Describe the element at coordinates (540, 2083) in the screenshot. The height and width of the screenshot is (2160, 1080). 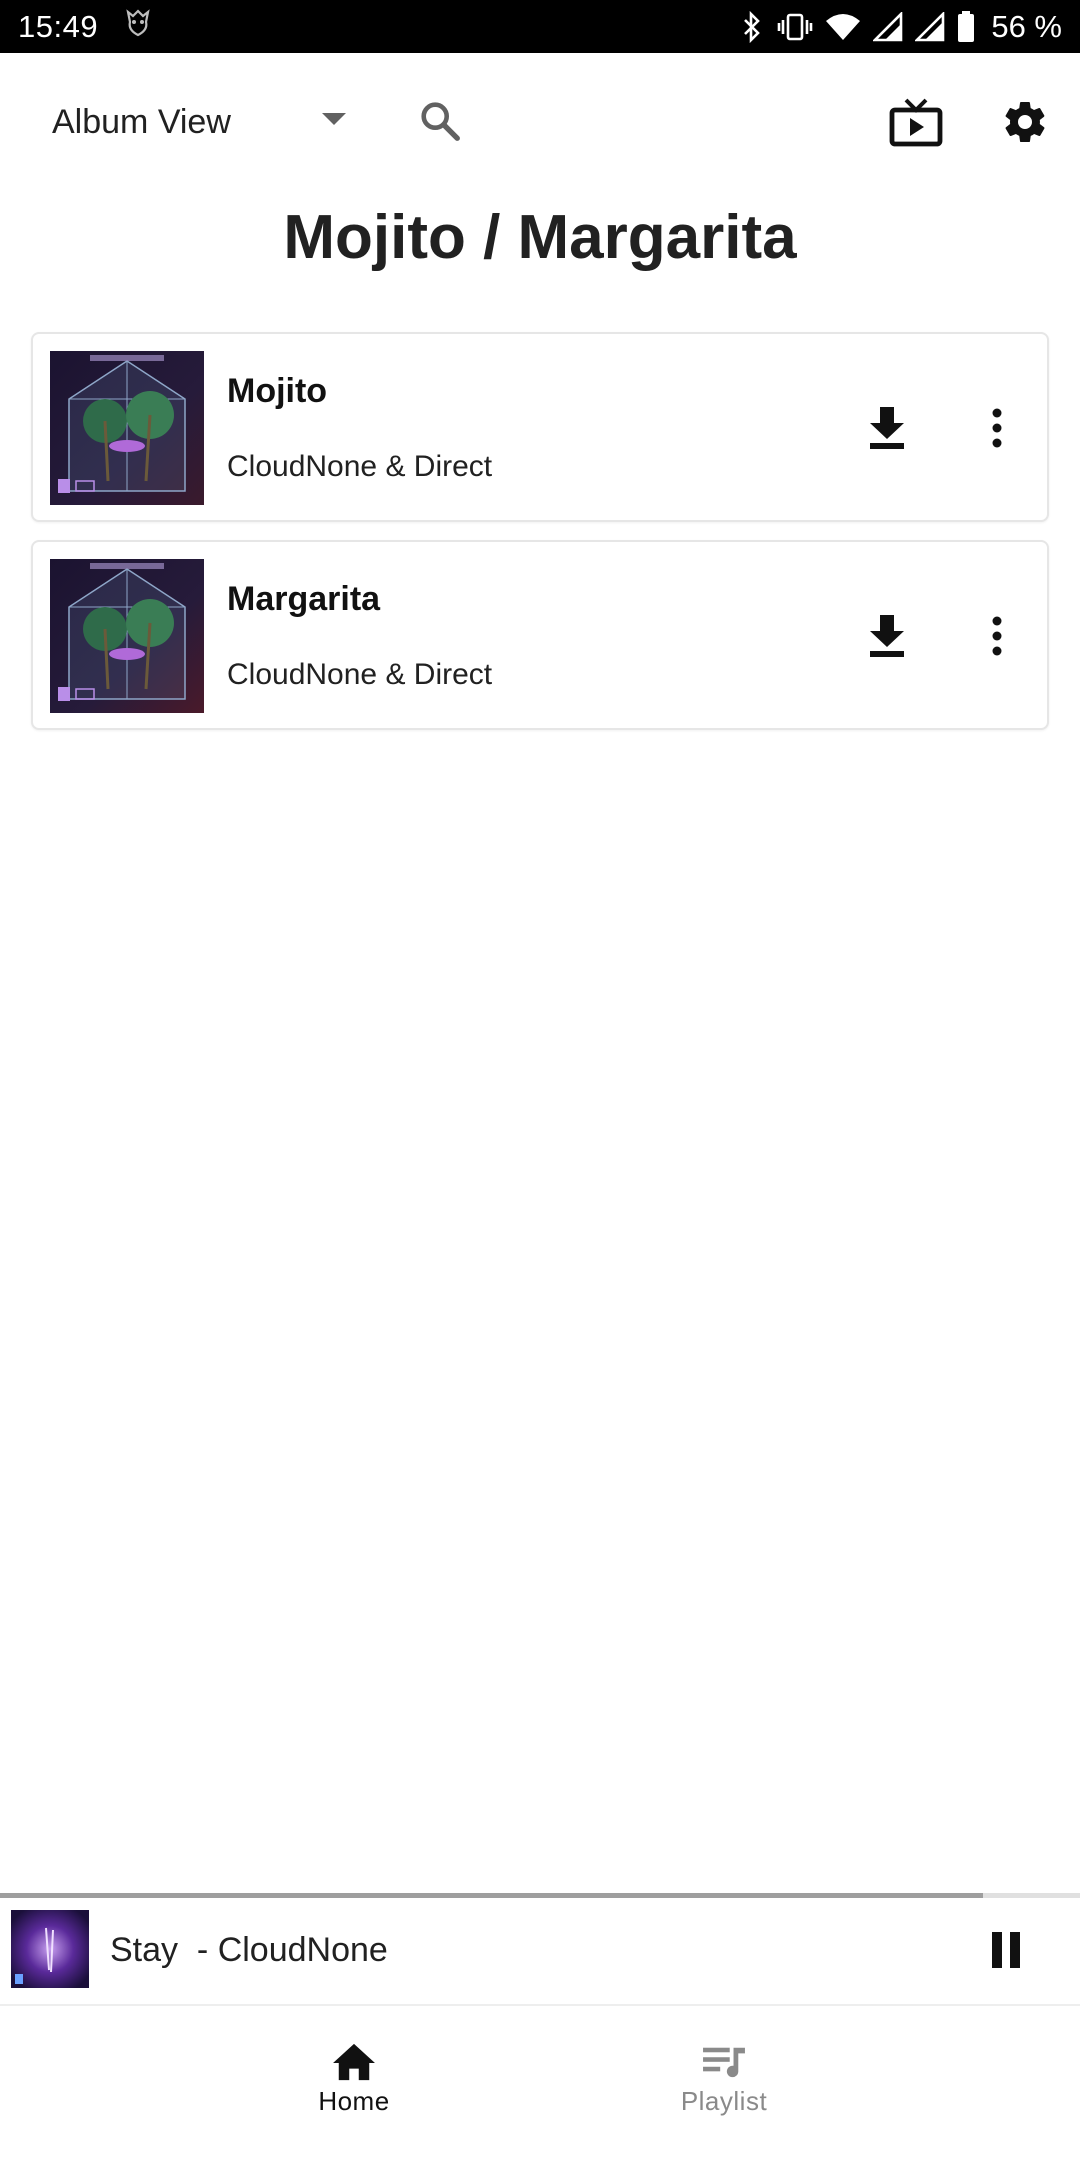
I see `bottom-navigation: Home Playlist` at that location.